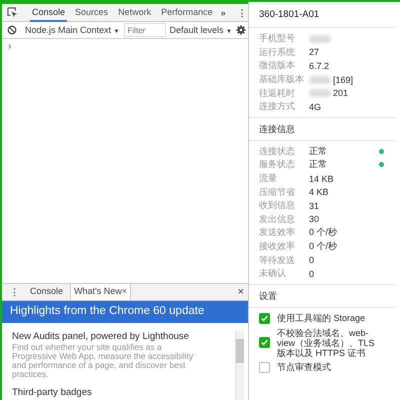  Describe the element at coordinates (125, 312) in the screenshot. I see `whats-new-banner: Highlights from the Chrome 60 update` at that location.